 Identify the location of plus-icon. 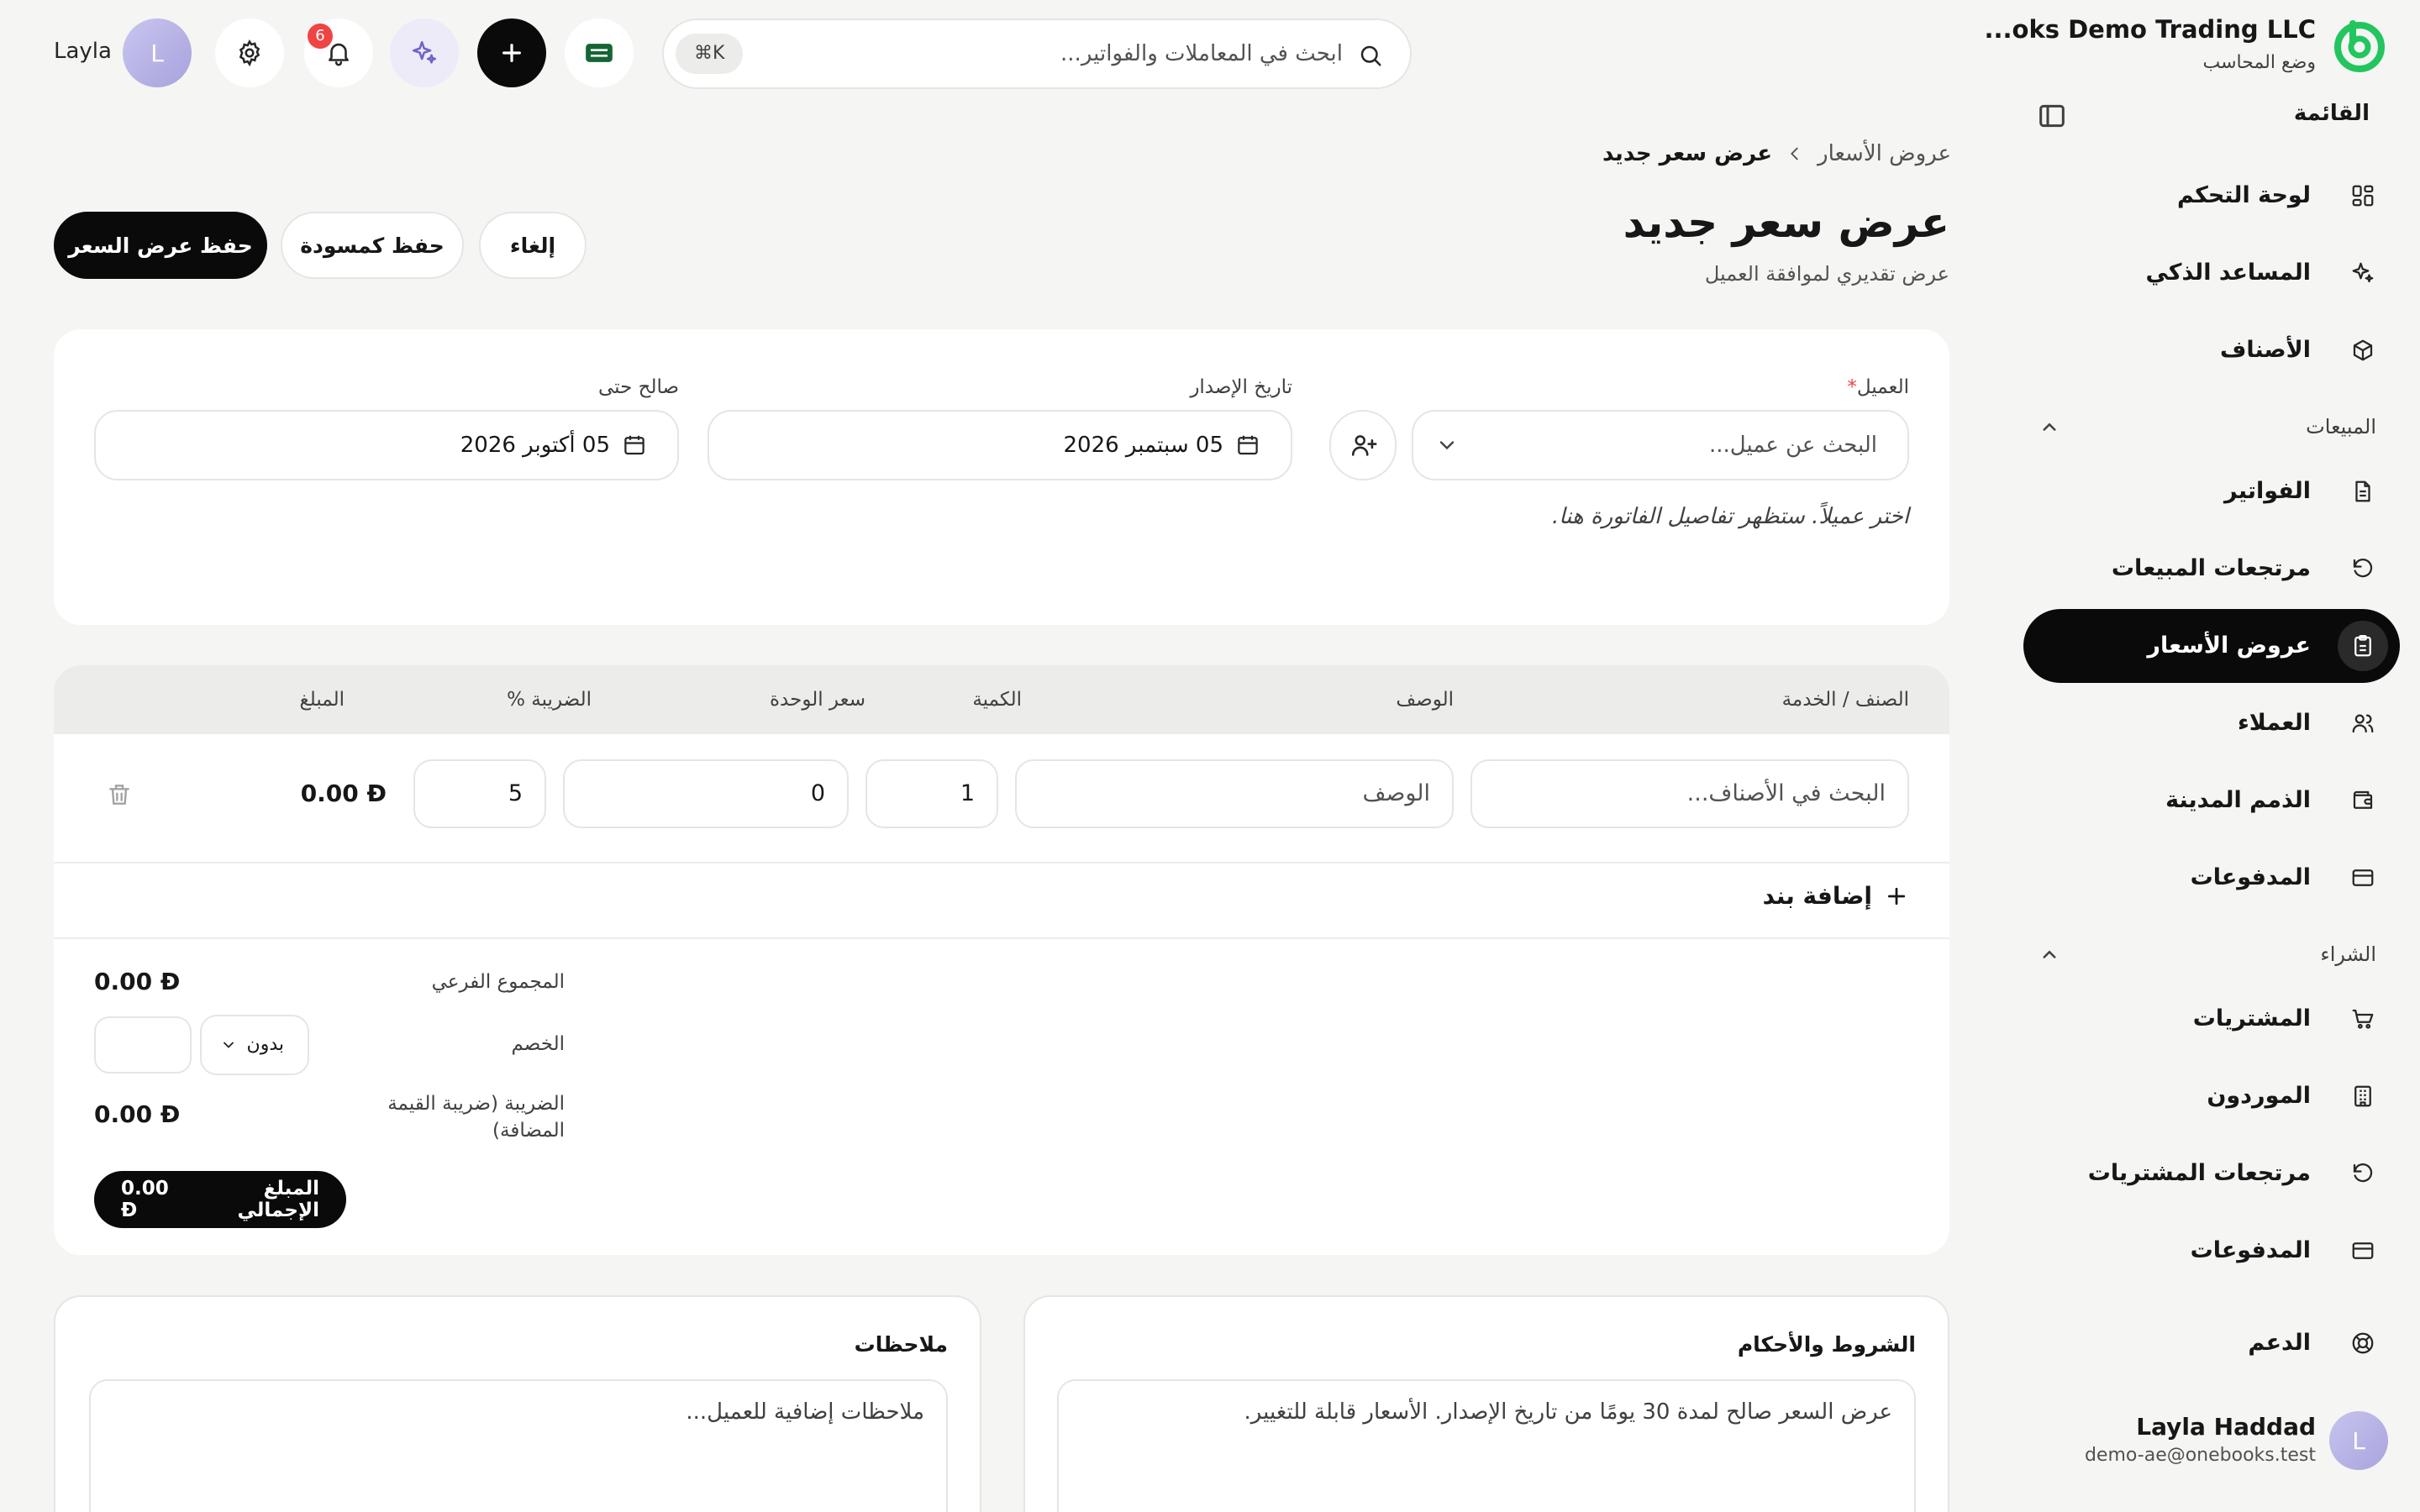
(1896, 896).